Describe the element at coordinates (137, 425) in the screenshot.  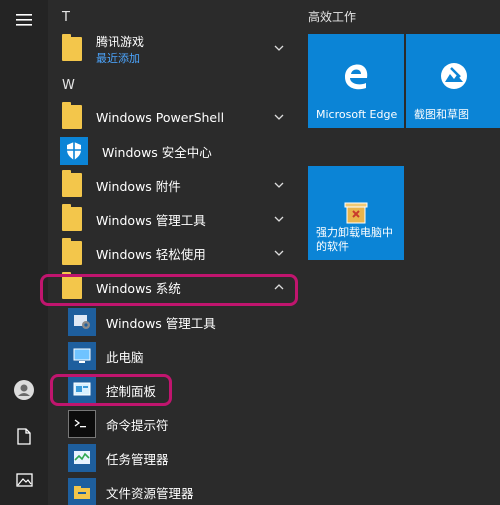
I see `list-item-label: 命令提示符` at that location.